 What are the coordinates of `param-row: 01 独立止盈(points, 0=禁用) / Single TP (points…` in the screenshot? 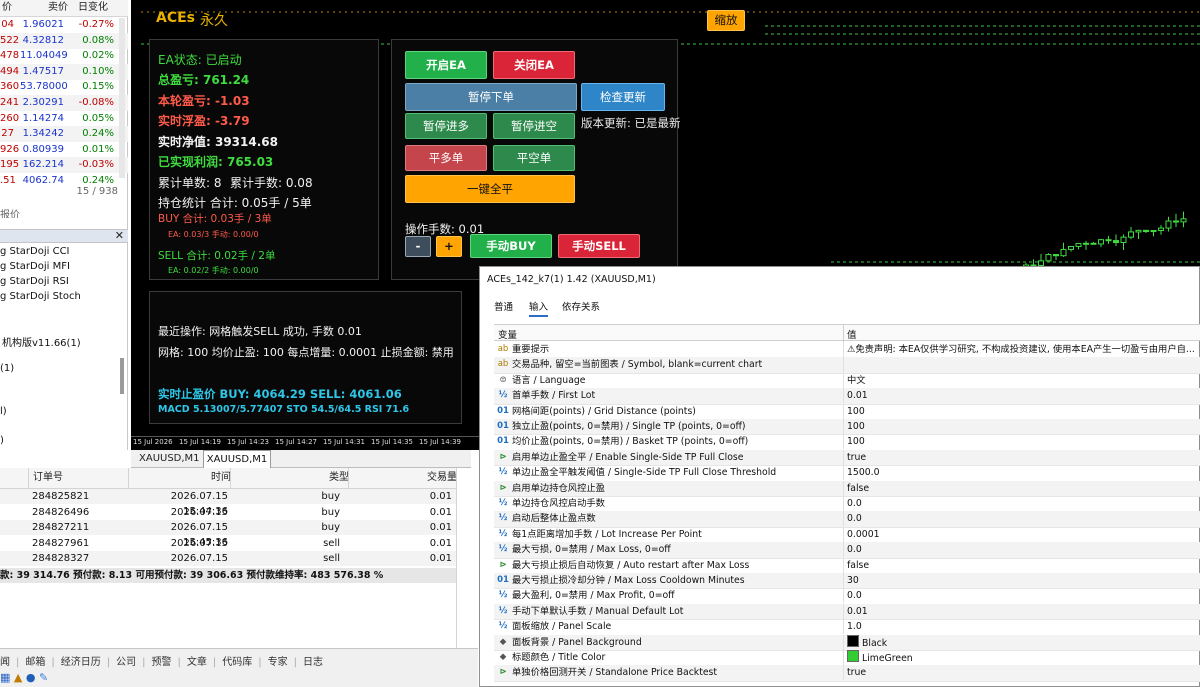 It's located at (847, 427).